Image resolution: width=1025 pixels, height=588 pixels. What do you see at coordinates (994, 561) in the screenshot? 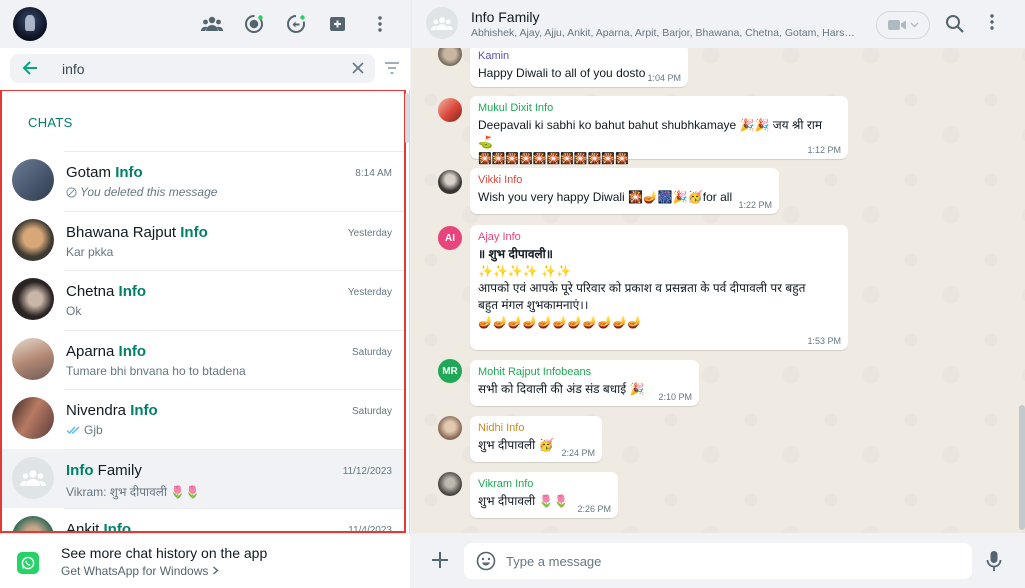
I see `microphone-icon` at bounding box center [994, 561].